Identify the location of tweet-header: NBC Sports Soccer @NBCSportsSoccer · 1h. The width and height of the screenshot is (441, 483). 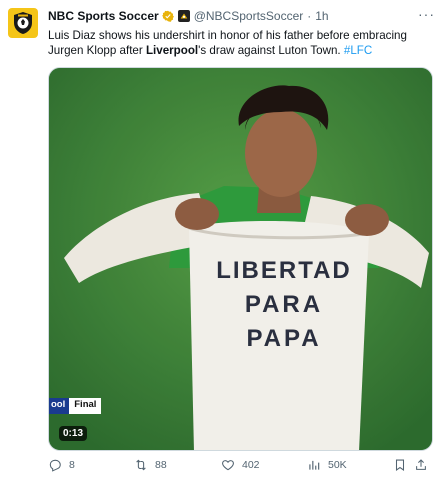
(232, 16).